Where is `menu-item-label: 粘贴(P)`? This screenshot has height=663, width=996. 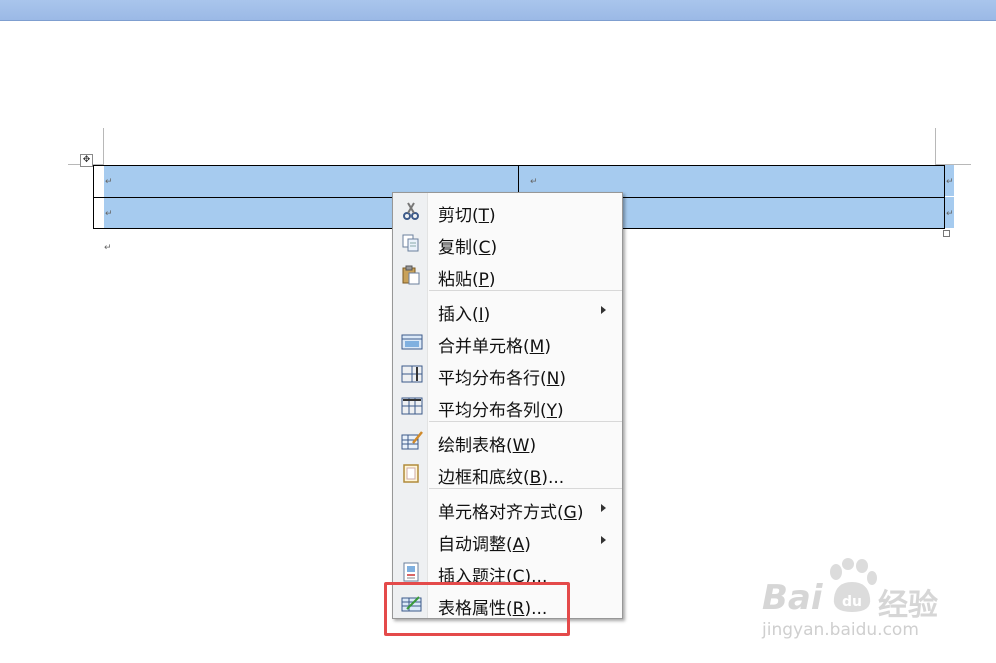
menu-item-label: 粘贴(P) is located at coordinates (467, 280).